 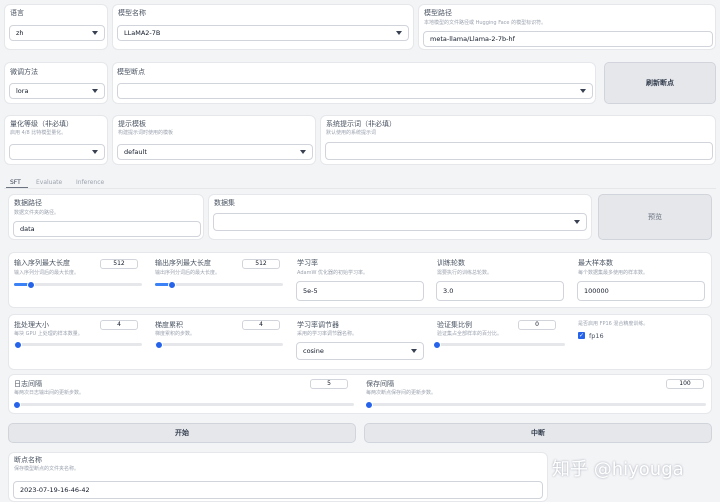 I want to click on output-panel: 断点名称 保存模型断点的文件夹名称。 2023-07-19-16-46-42, so click(x=278, y=477).